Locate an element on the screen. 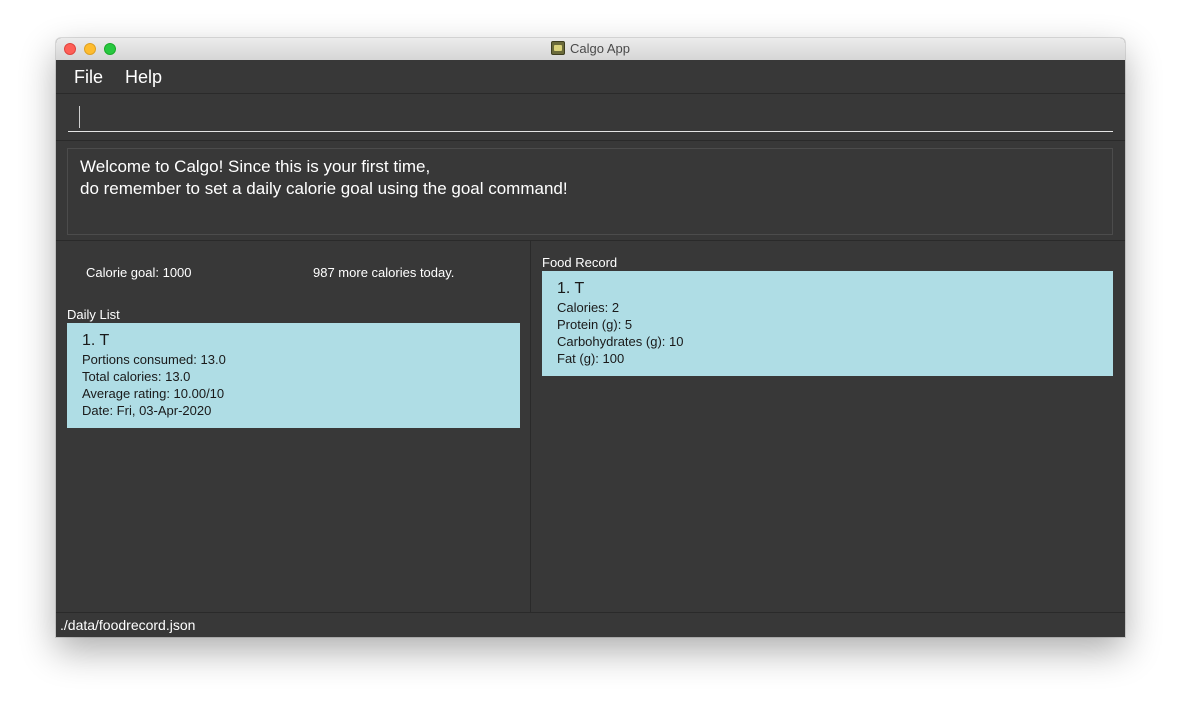 The width and height of the screenshot is (1181, 712). window-title: Calgo App is located at coordinates (600, 48).